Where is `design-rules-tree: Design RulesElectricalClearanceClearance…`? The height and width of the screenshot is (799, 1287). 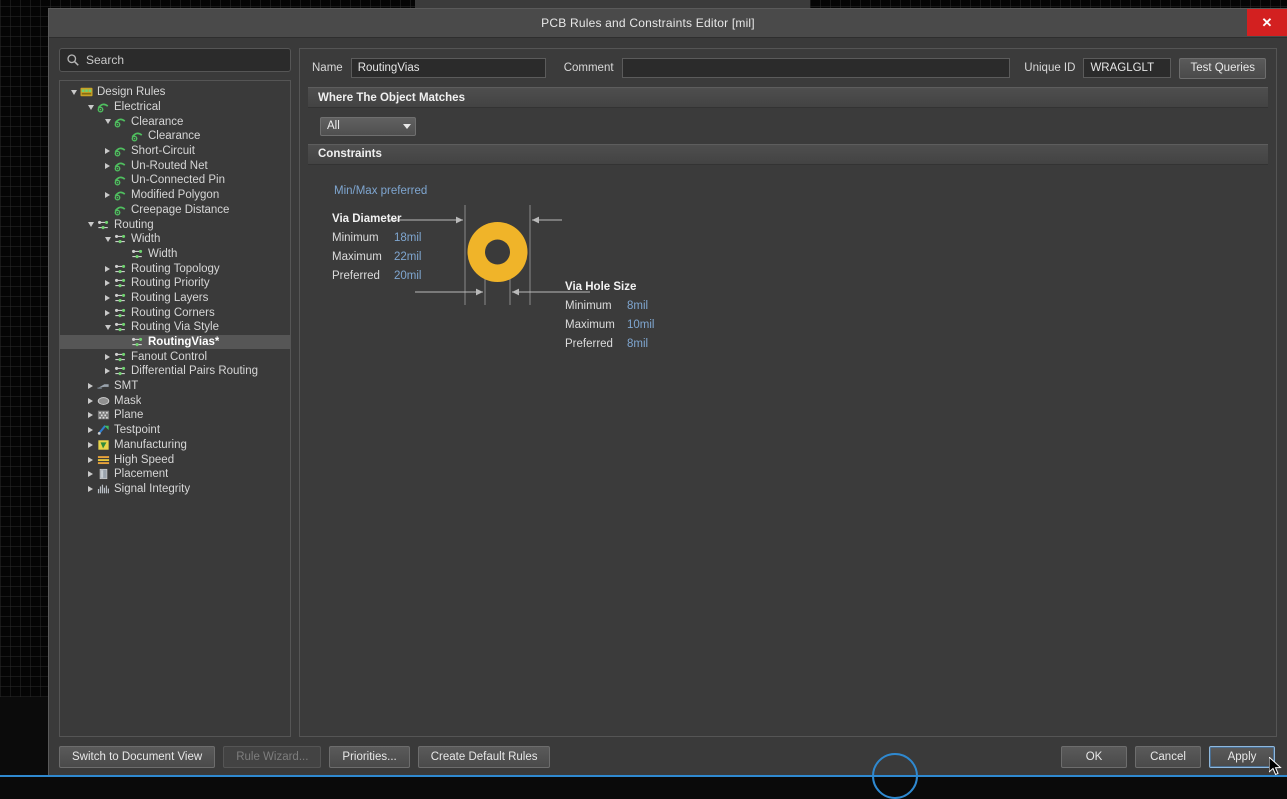 design-rules-tree: Design RulesElectricalClearanceClearance… is located at coordinates (175, 408).